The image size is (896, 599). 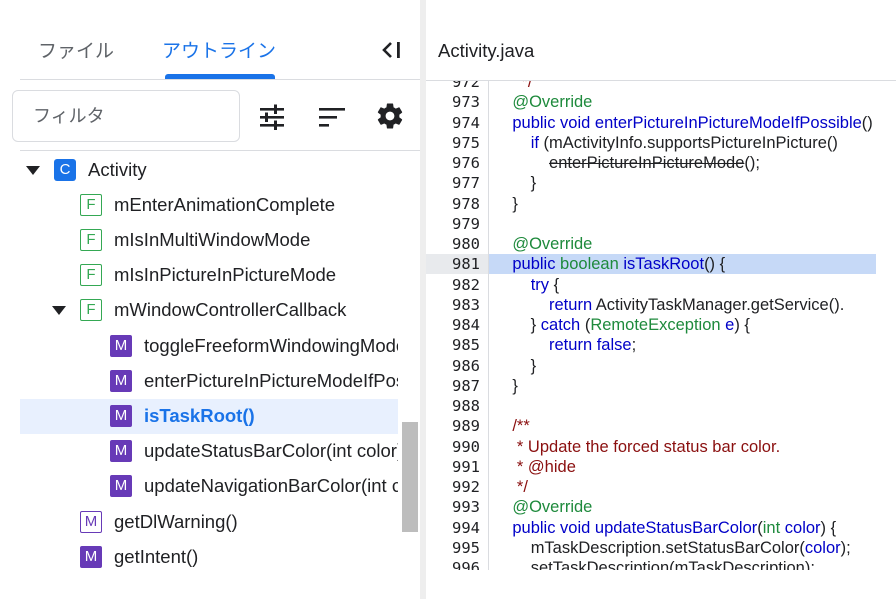 What do you see at coordinates (76, 49) in the screenshot?
I see `tab-file: ファイル` at bounding box center [76, 49].